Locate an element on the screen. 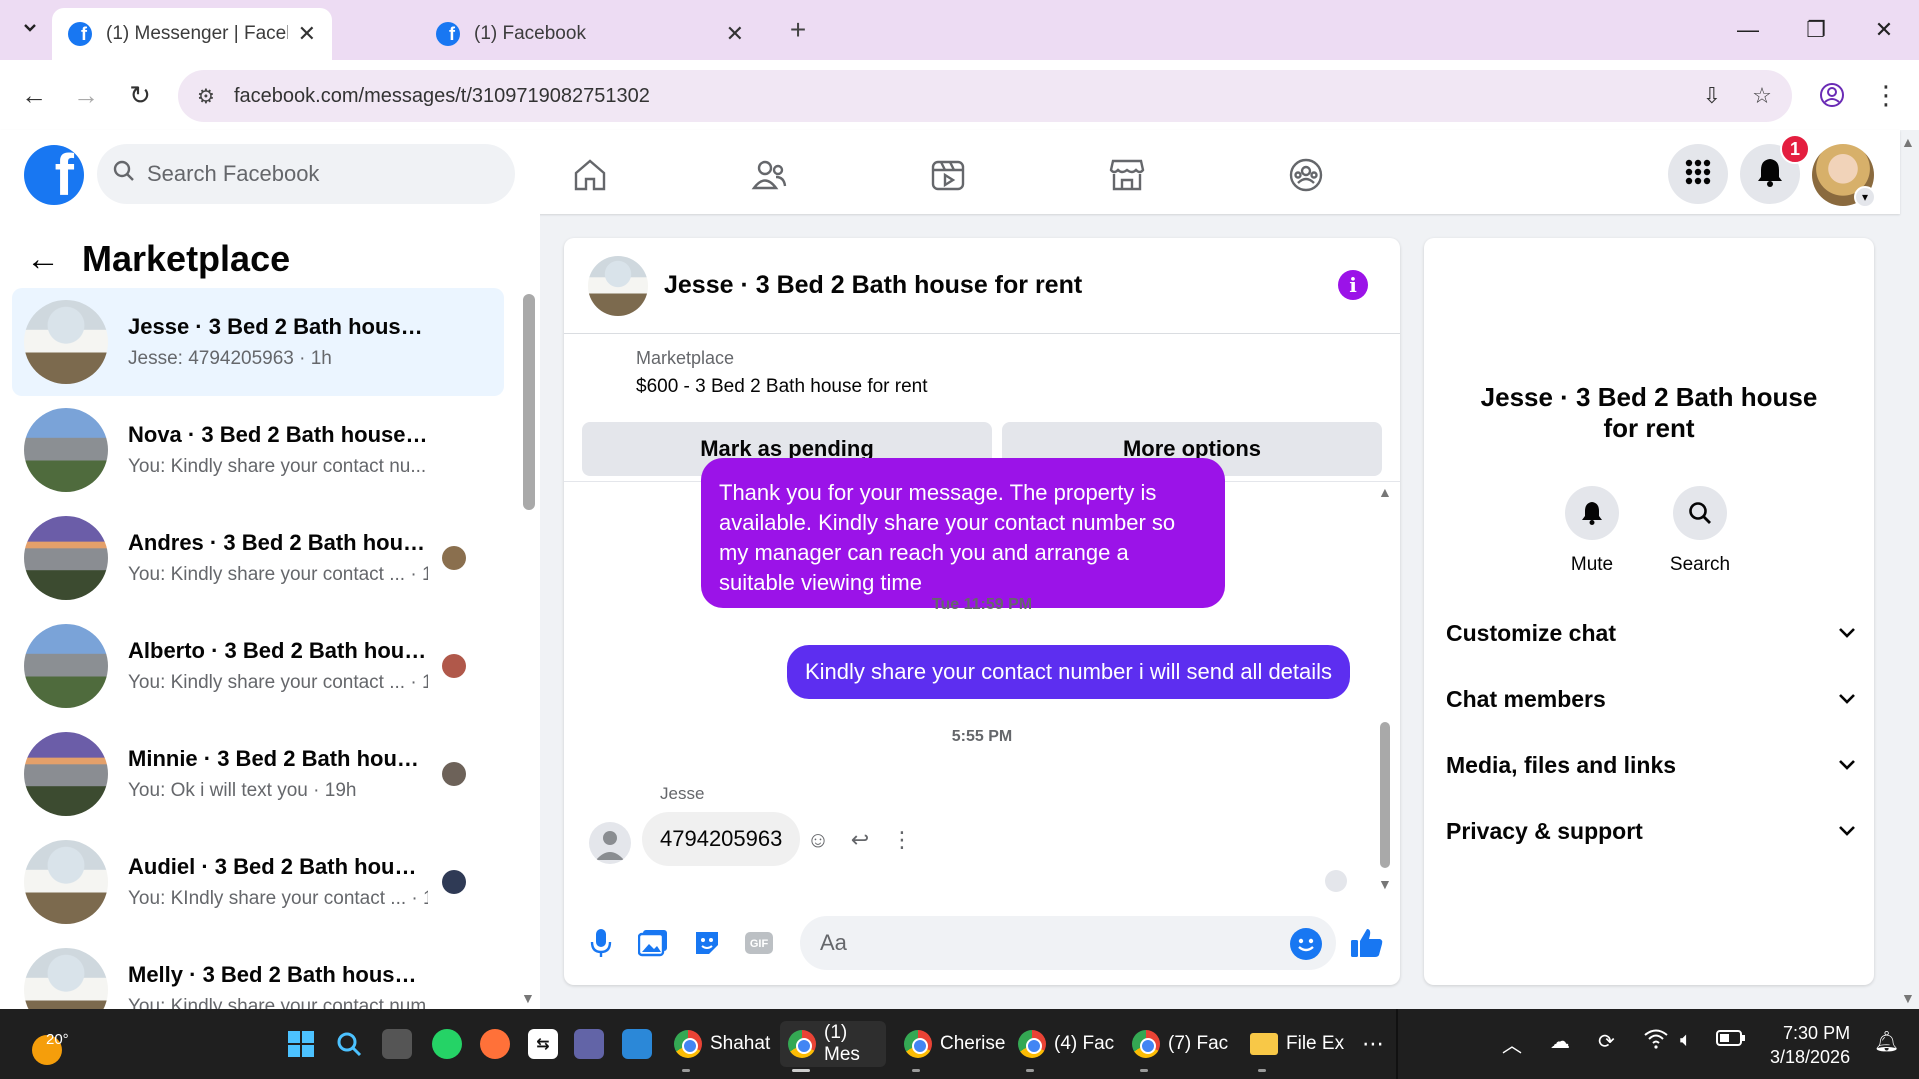 Image resolution: width=1919 pixels, height=1079 pixels. app-icon: ⇆ is located at coordinates (543, 1044).